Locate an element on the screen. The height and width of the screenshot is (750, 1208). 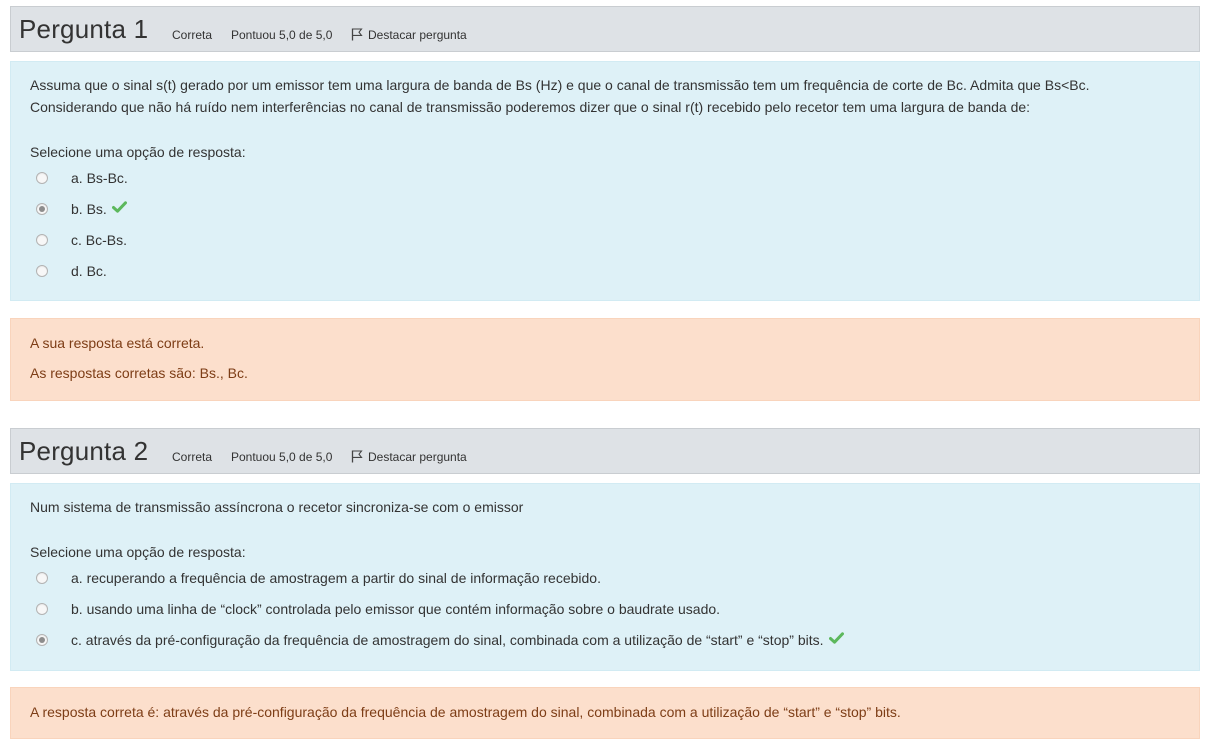
question-number: 1 is located at coordinates (141, 29).